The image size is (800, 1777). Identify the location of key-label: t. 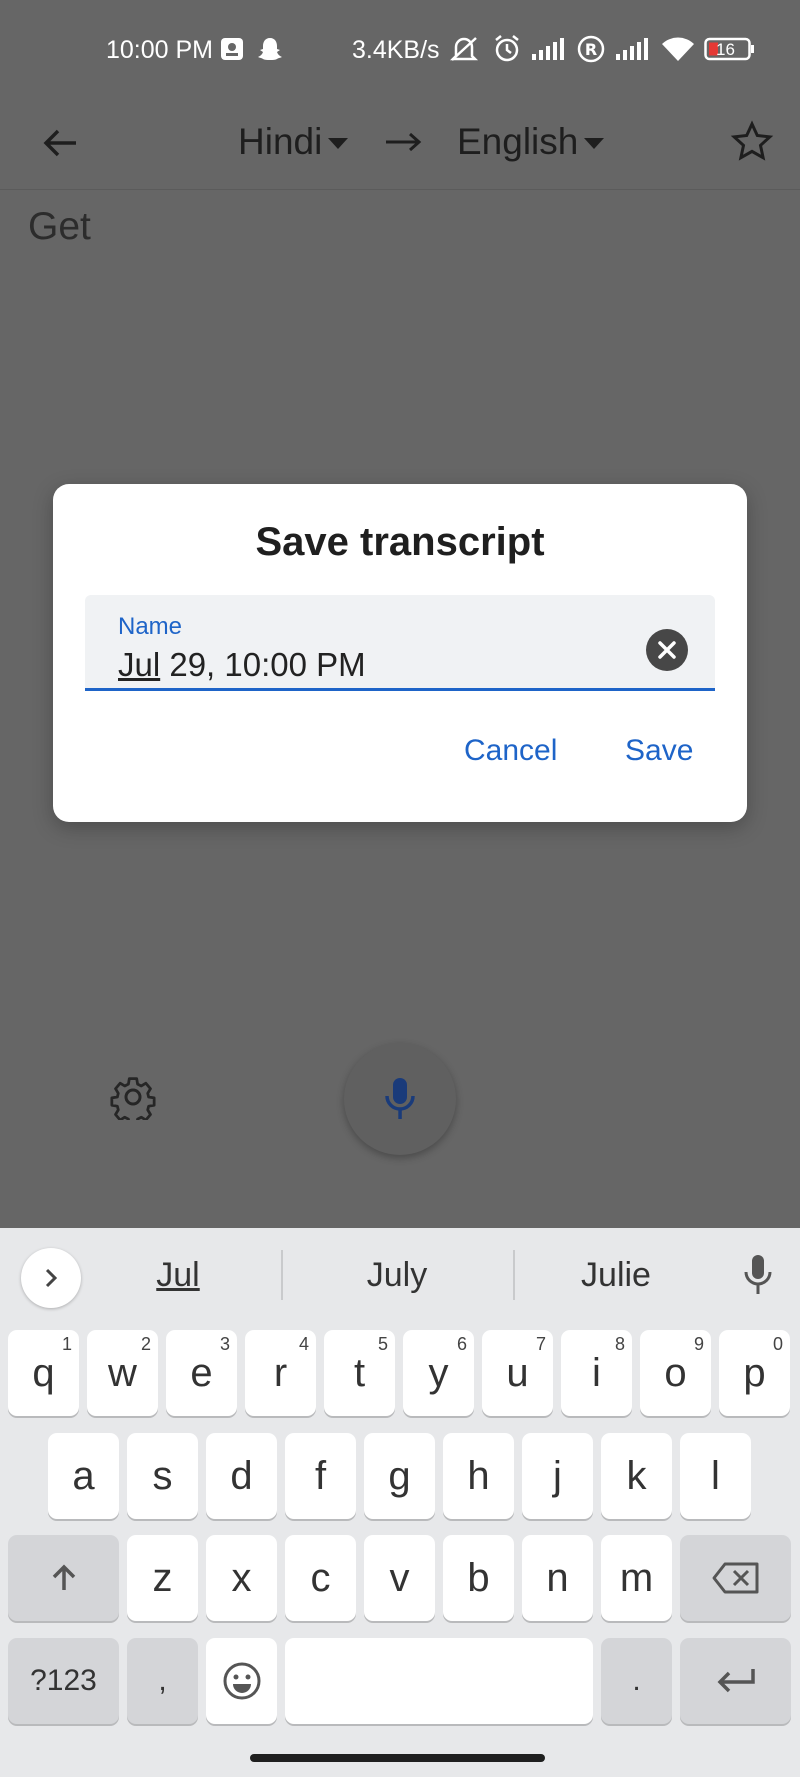
(359, 1372).